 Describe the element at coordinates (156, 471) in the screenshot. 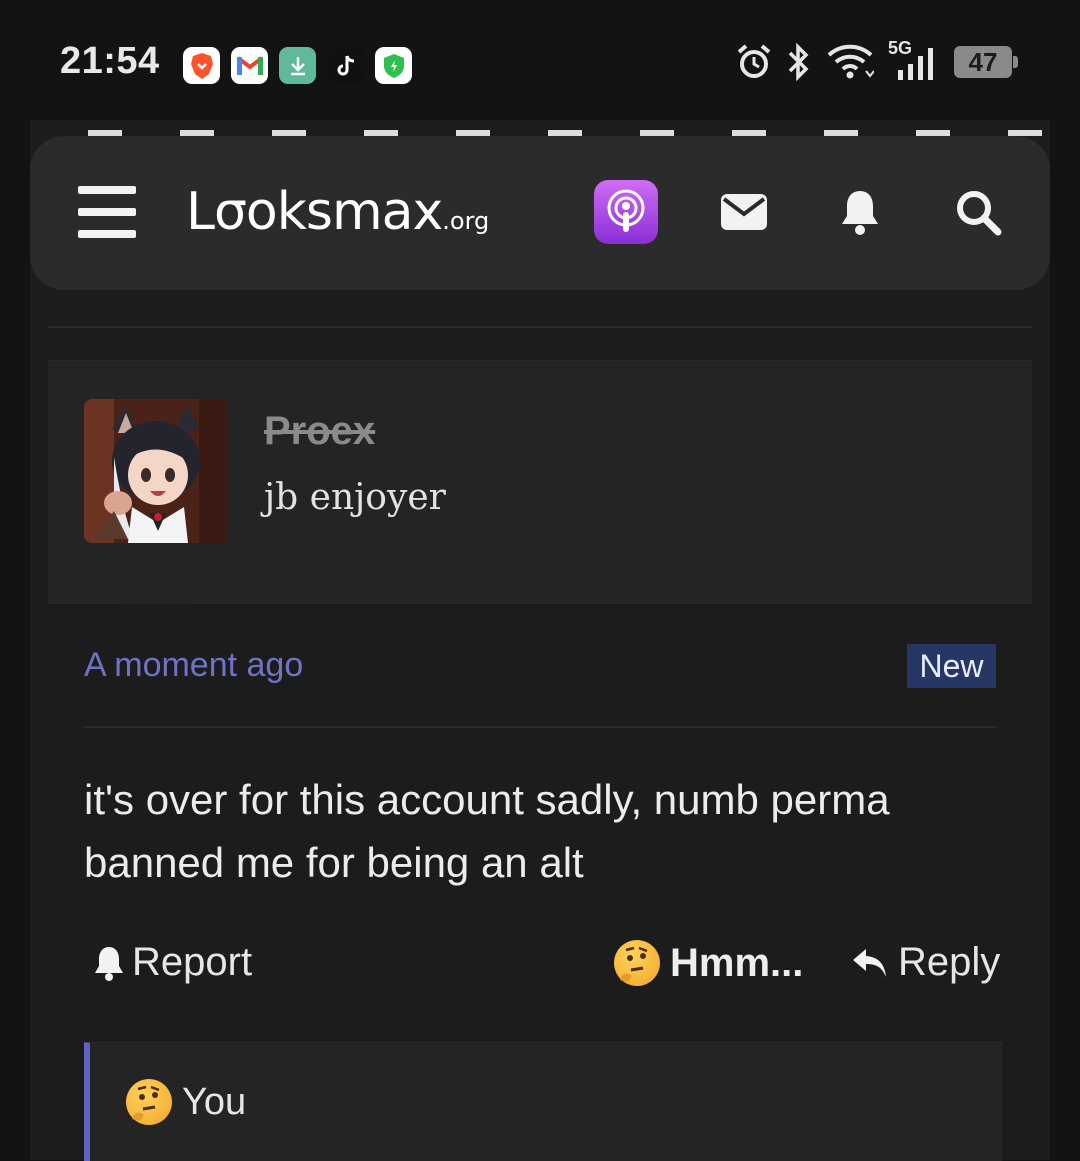

I see `avatar` at that location.